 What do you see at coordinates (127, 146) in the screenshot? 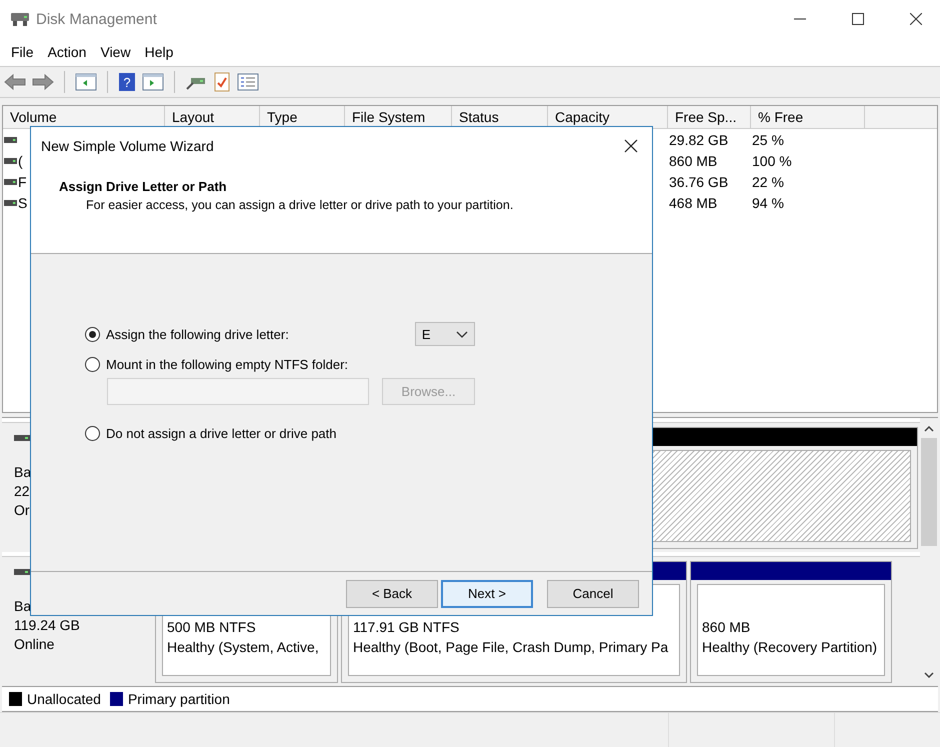
I see `dialog-title: New Simple Volume Wizard` at bounding box center [127, 146].